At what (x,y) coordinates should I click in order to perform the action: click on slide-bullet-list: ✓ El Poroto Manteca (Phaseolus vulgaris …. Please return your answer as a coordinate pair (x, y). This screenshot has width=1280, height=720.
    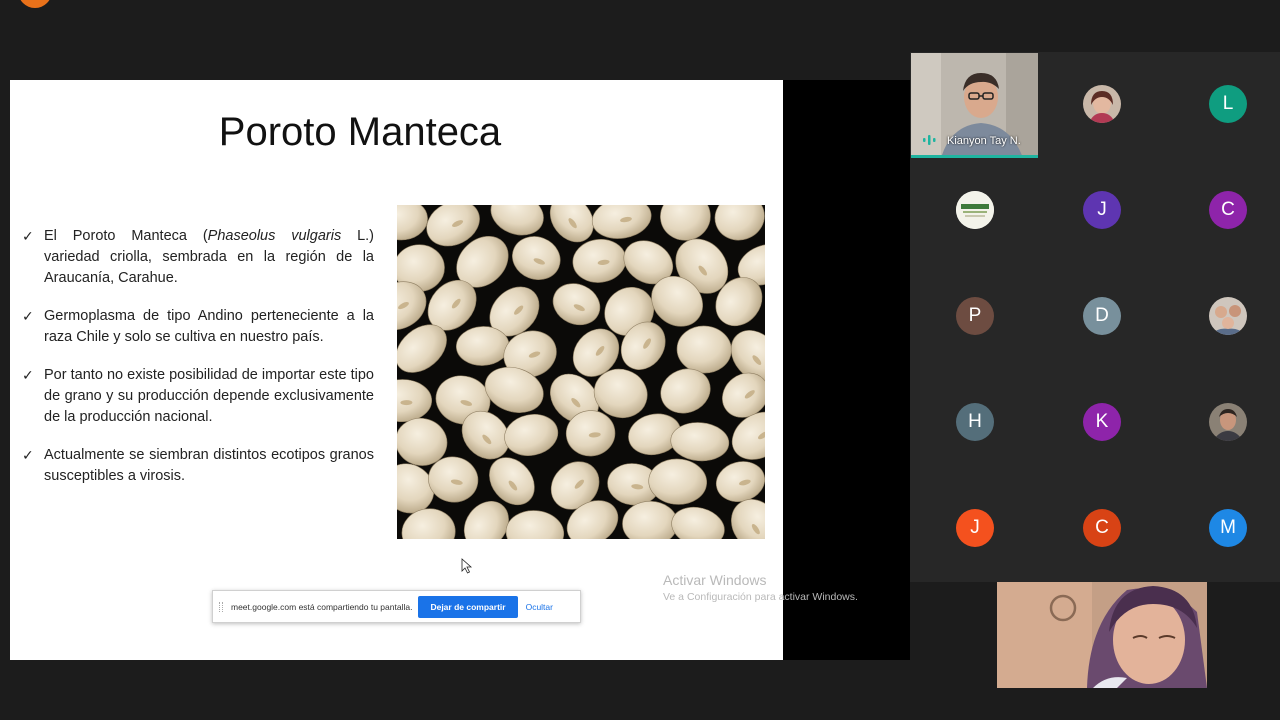
    Looking at the image, I should click on (198, 365).